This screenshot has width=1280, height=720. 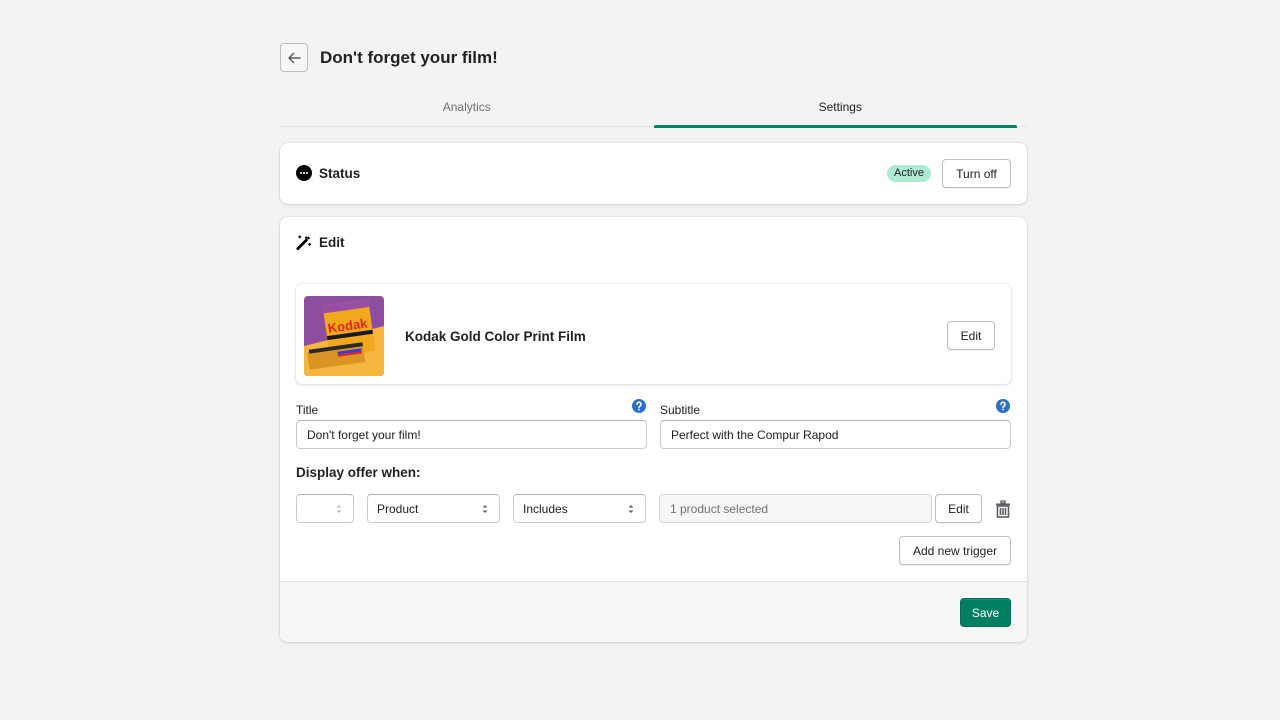 What do you see at coordinates (795, 508) in the screenshot?
I see `product-selection-summary: 1 product selected` at bounding box center [795, 508].